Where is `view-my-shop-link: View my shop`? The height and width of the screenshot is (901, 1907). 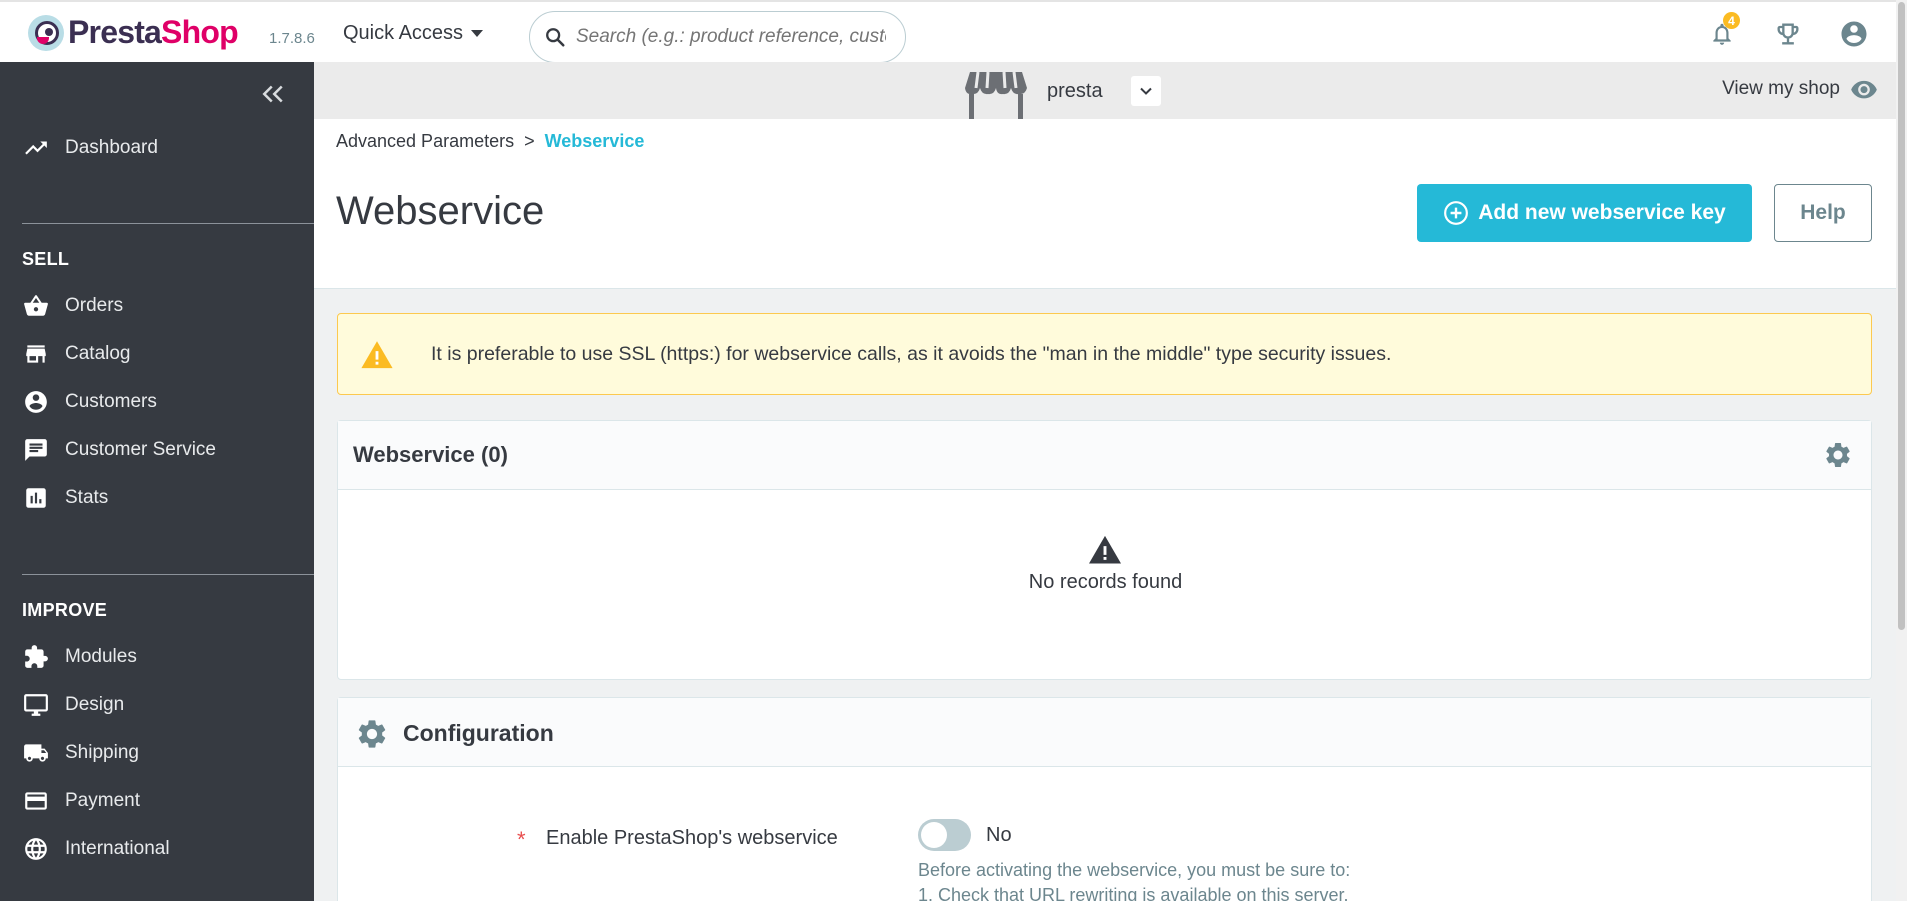
view-my-shop-link: View my shop is located at coordinates (1800, 89).